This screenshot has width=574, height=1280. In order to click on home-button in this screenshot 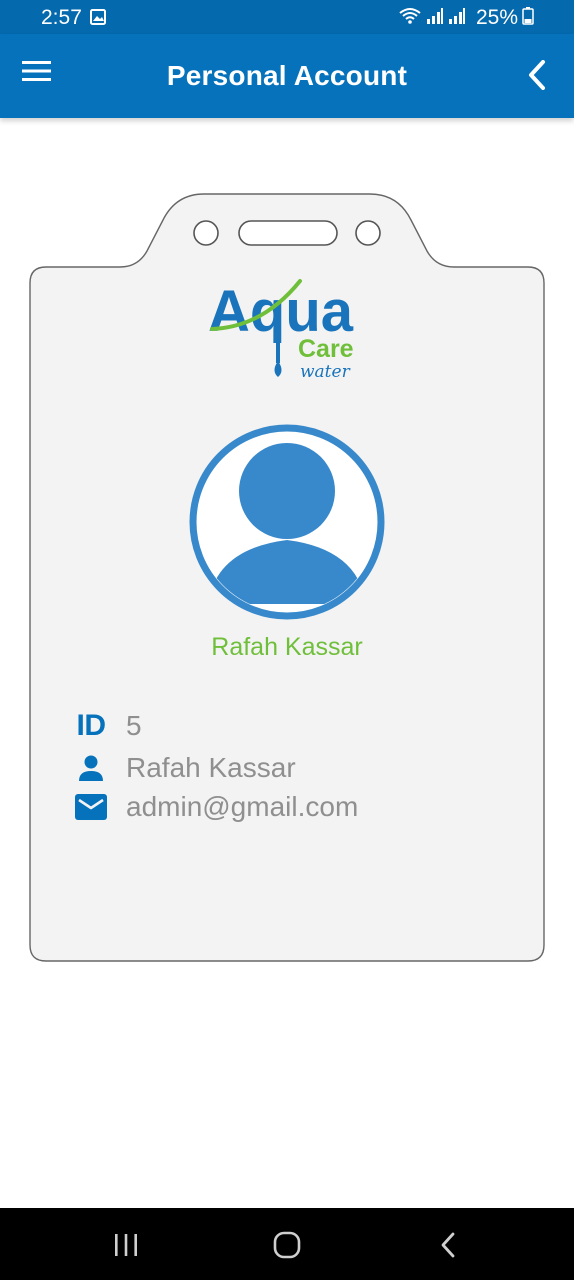, I will do `click(287, 1245)`.